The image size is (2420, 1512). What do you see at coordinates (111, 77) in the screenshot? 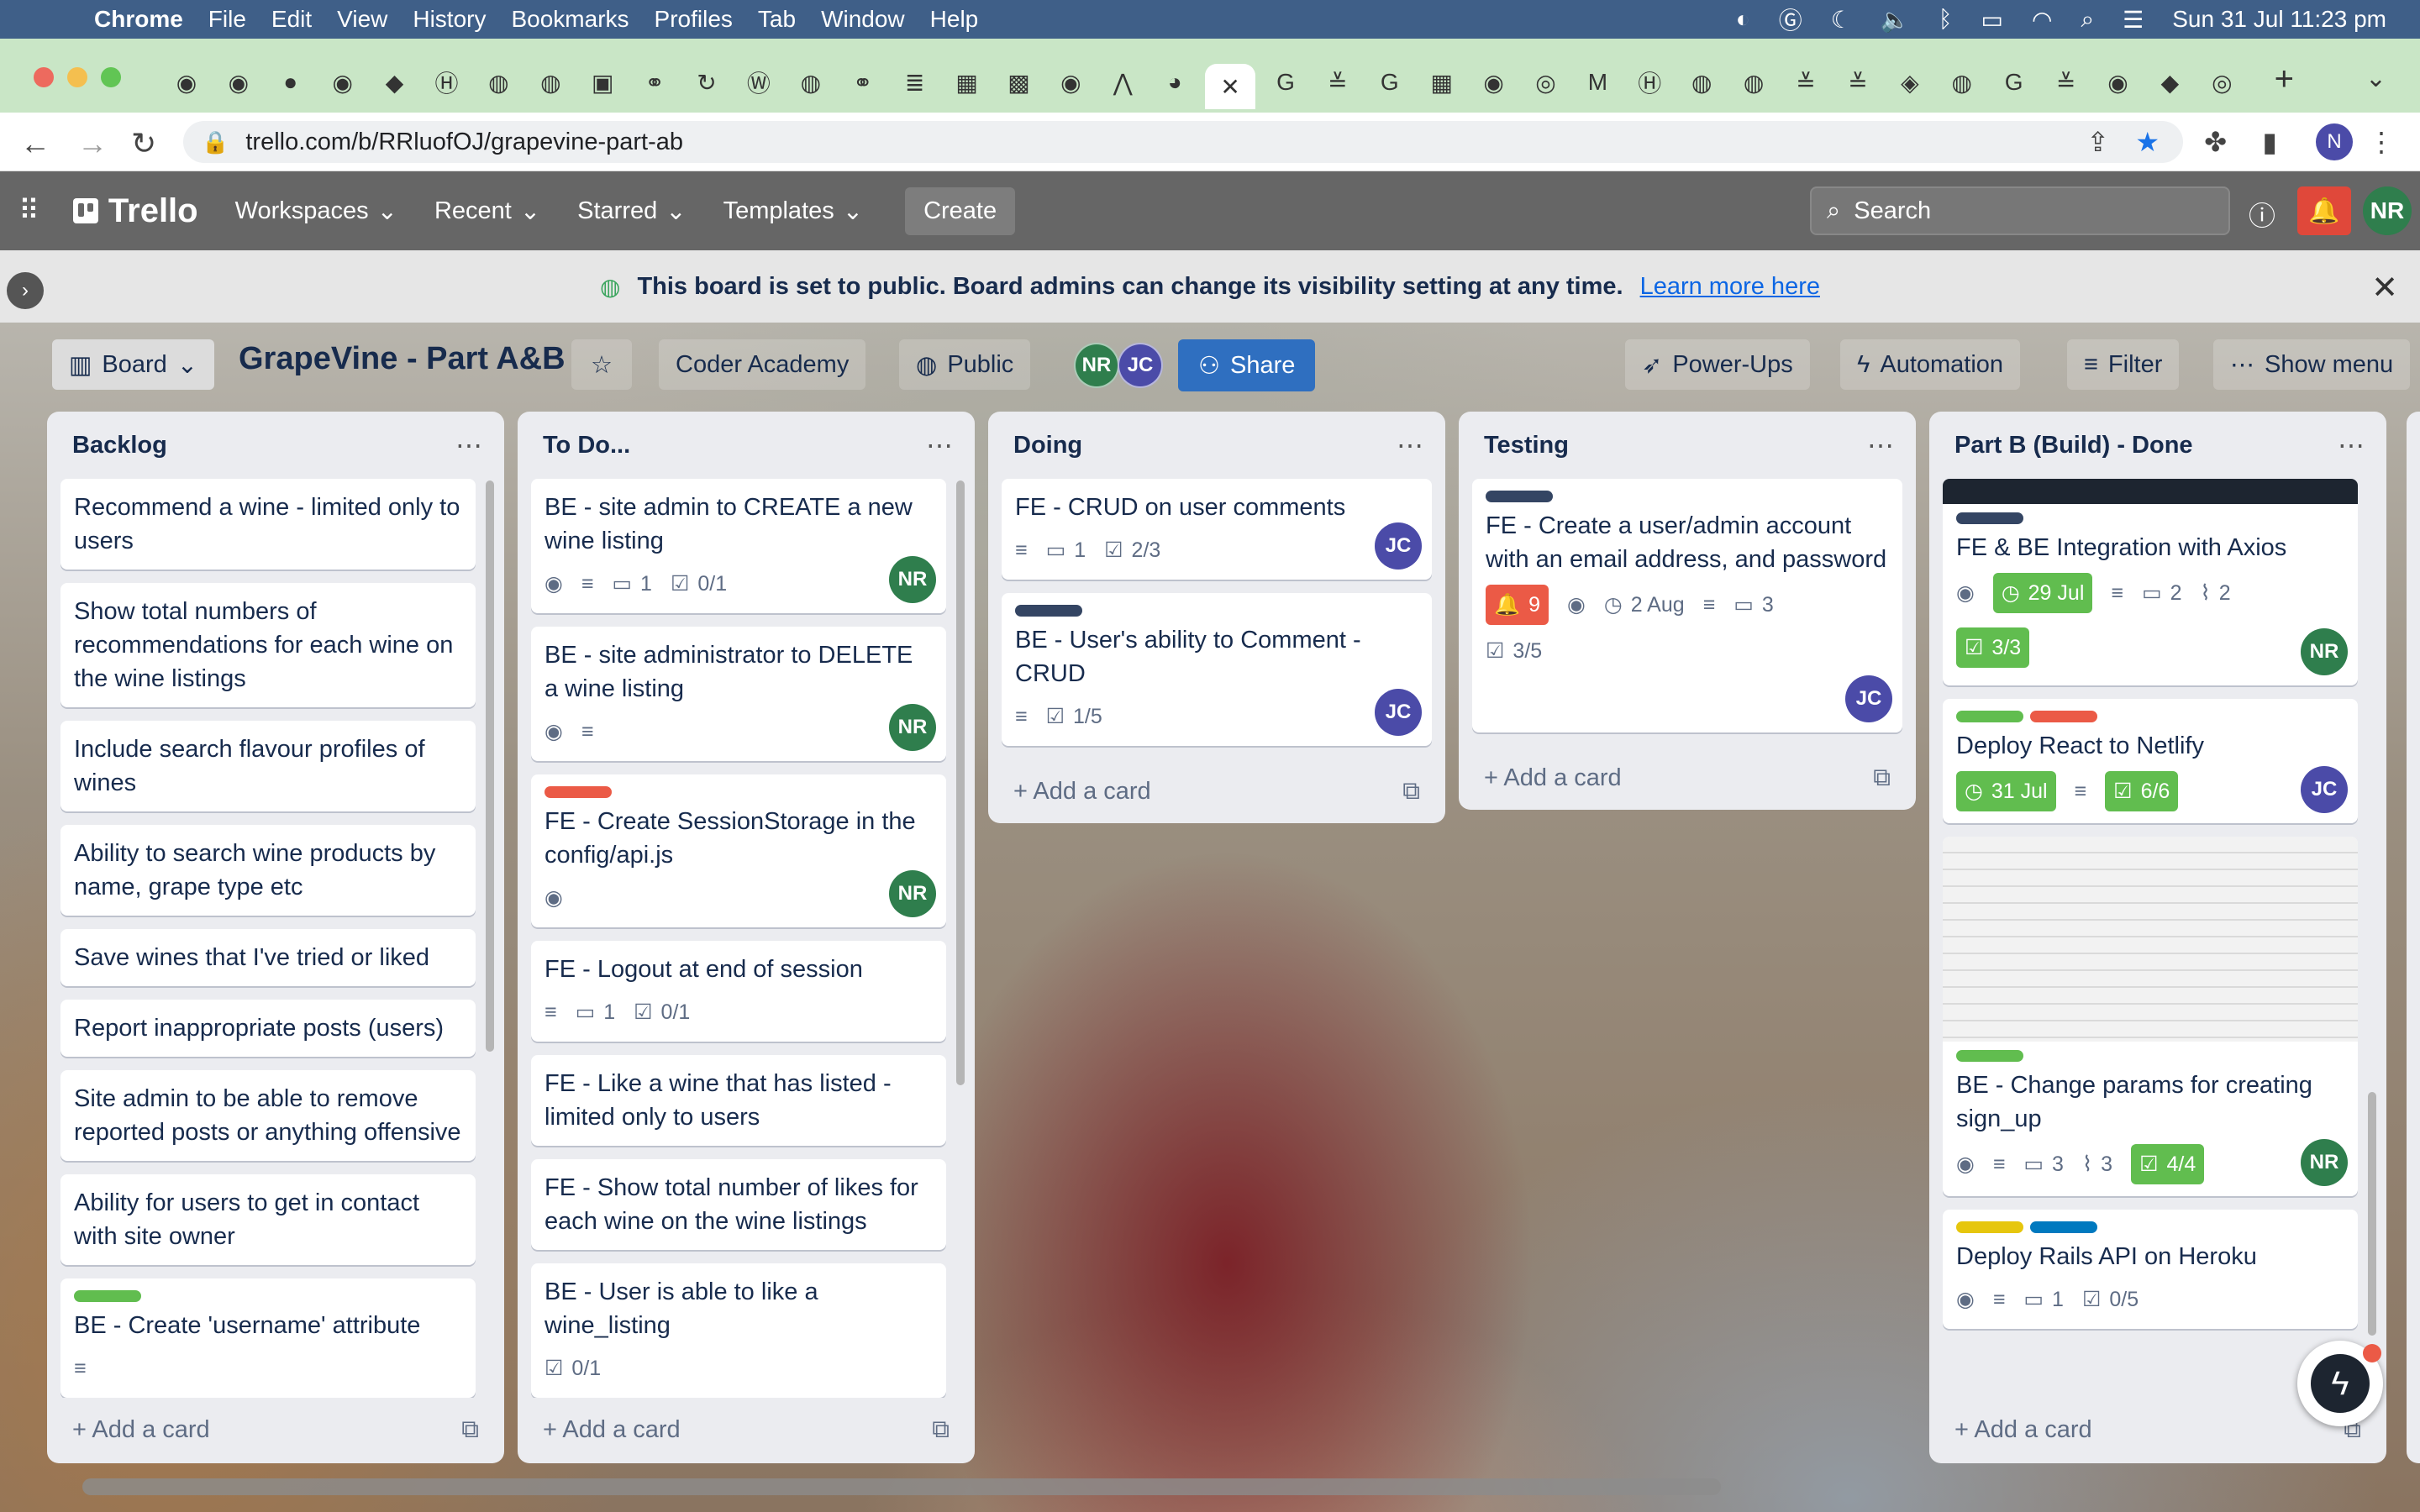
I see `window-zoom-button` at bounding box center [111, 77].